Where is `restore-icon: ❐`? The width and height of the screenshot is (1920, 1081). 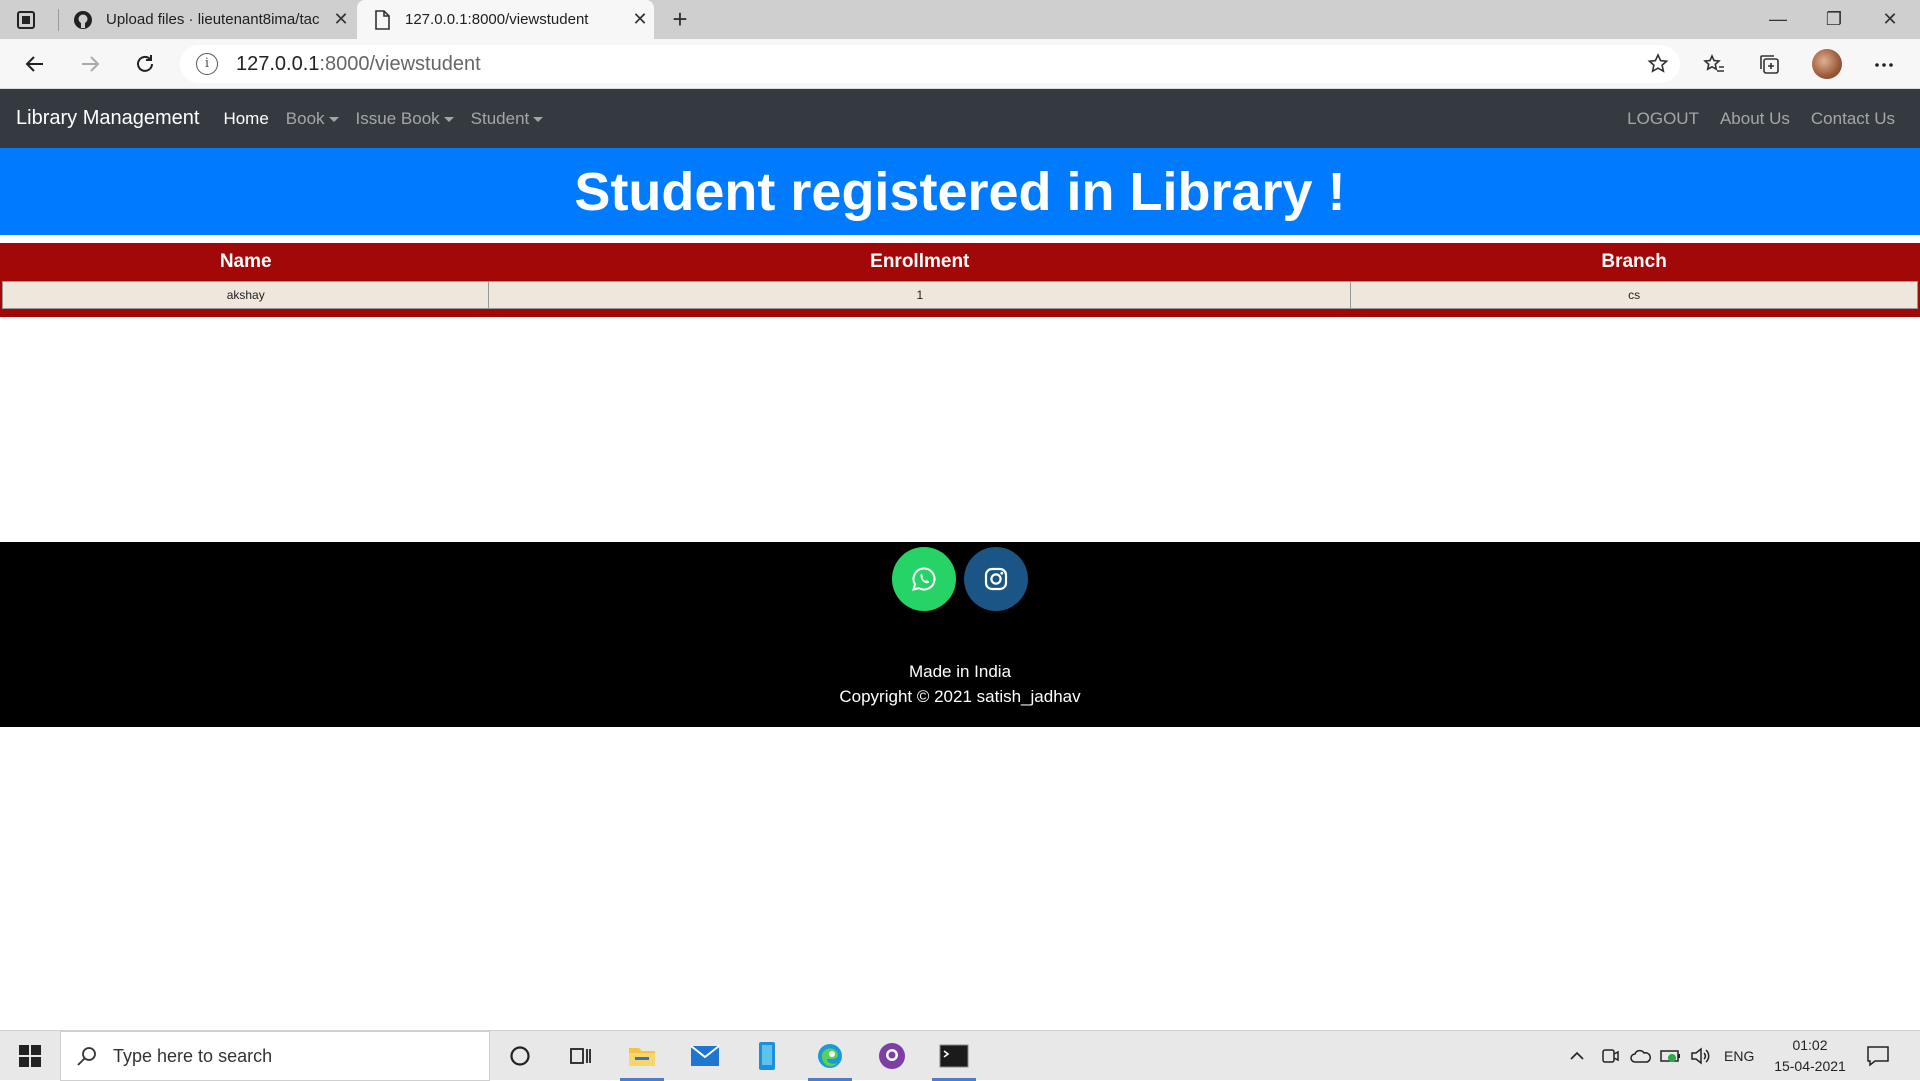
restore-icon: ❐ is located at coordinates (1834, 19).